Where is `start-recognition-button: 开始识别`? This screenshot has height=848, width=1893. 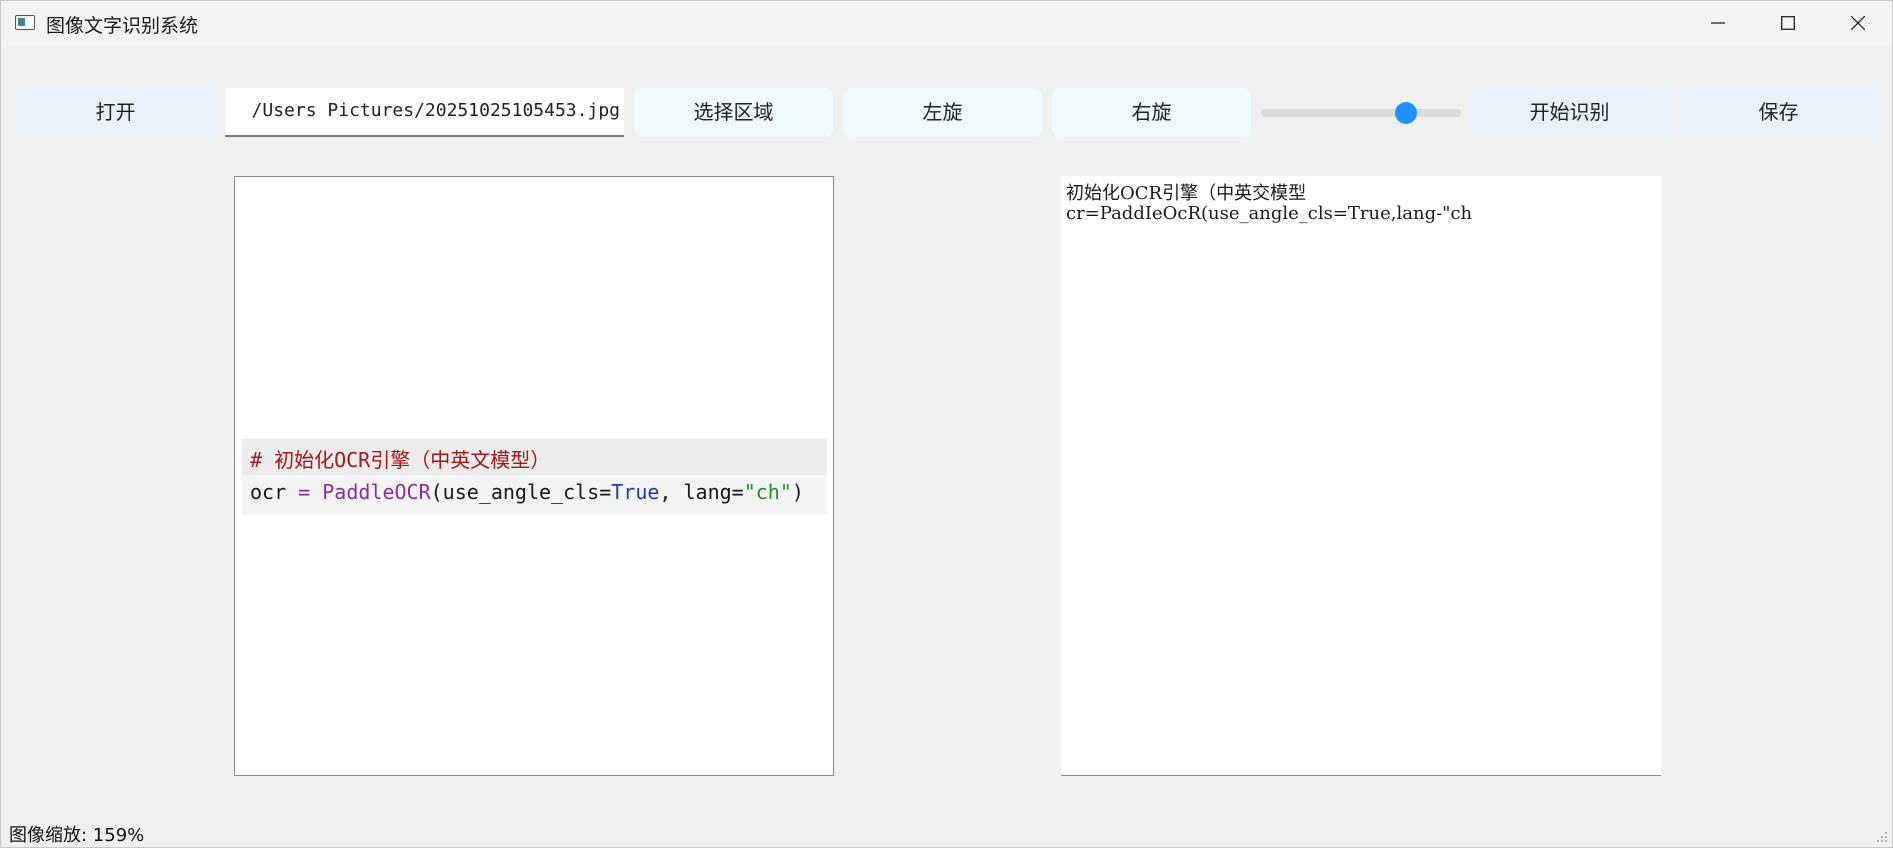
start-recognition-button: 开始识别 is located at coordinates (1569, 112).